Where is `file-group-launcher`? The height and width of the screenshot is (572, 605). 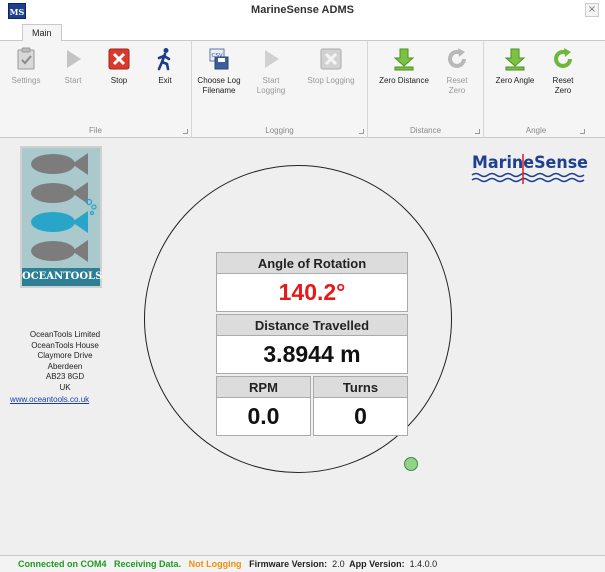 file-group-launcher is located at coordinates (185, 131).